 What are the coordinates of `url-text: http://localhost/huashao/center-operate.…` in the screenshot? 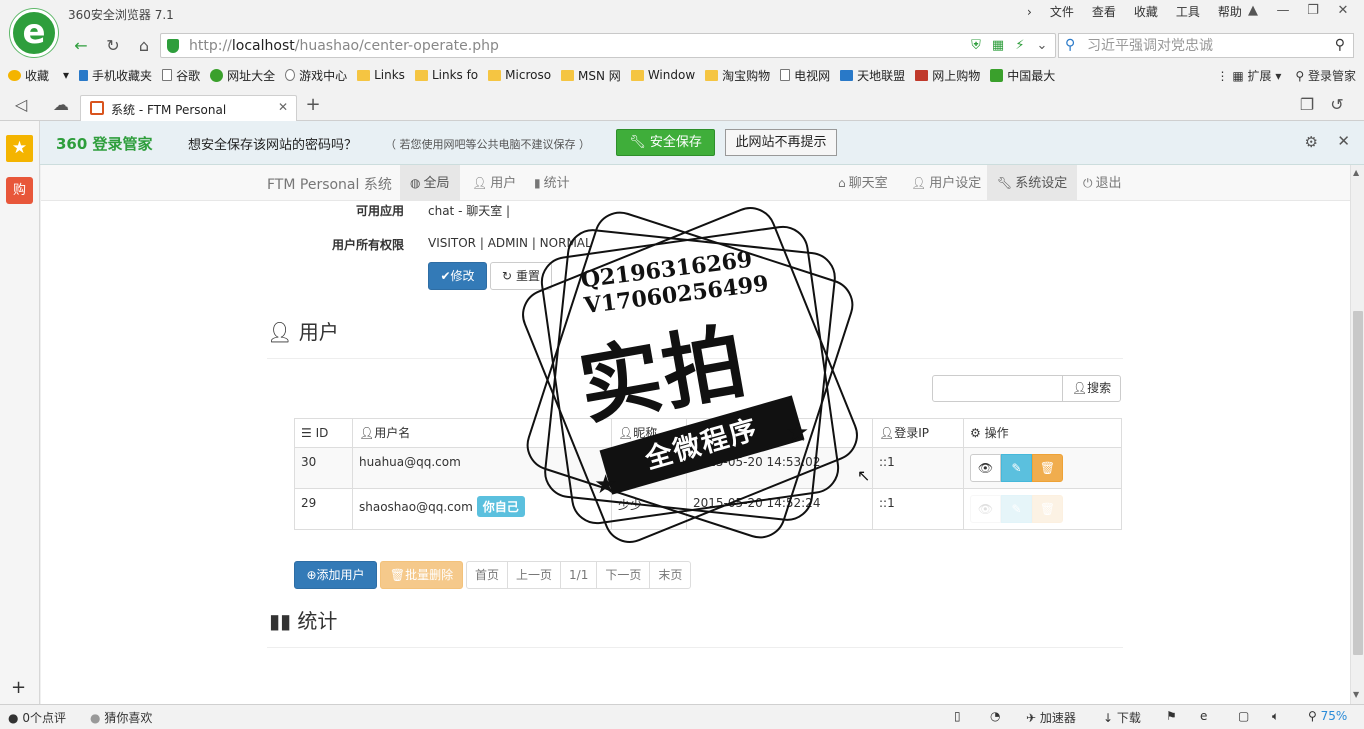 It's located at (344, 46).